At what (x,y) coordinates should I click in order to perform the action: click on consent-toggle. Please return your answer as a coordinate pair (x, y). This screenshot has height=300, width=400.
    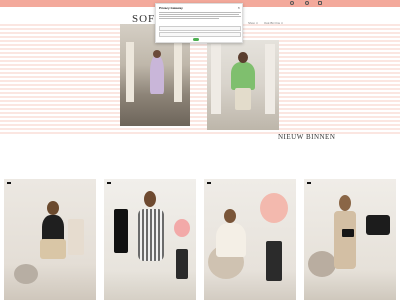
    Looking at the image, I should click on (196, 39).